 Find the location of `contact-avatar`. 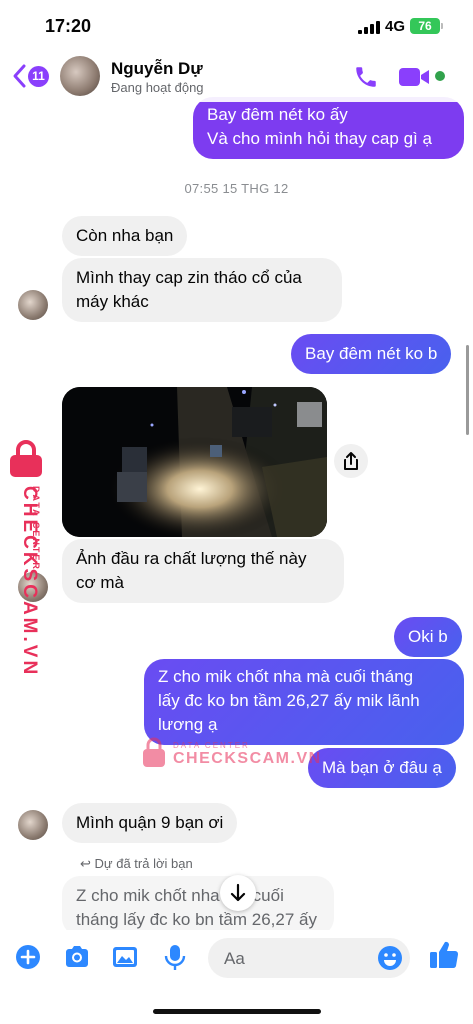

contact-avatar is located at coordinates (80, 76).